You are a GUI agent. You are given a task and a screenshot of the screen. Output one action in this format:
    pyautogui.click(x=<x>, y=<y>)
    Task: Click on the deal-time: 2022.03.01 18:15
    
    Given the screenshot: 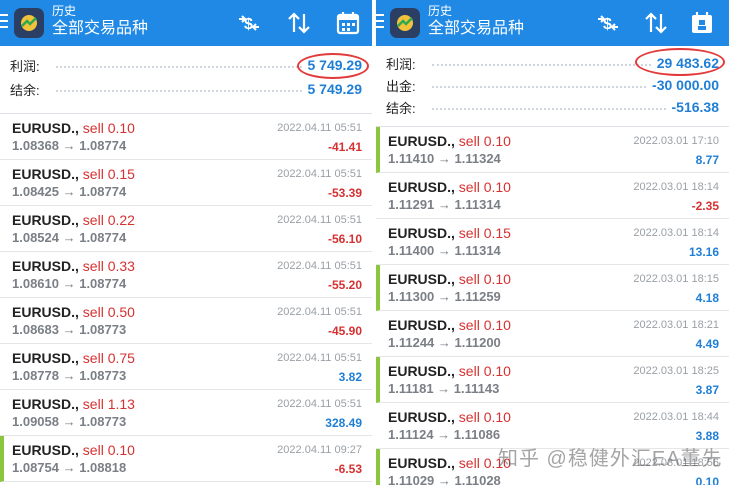 What is the action you would take?
    pyautogui.click(x=676, y=279)
    